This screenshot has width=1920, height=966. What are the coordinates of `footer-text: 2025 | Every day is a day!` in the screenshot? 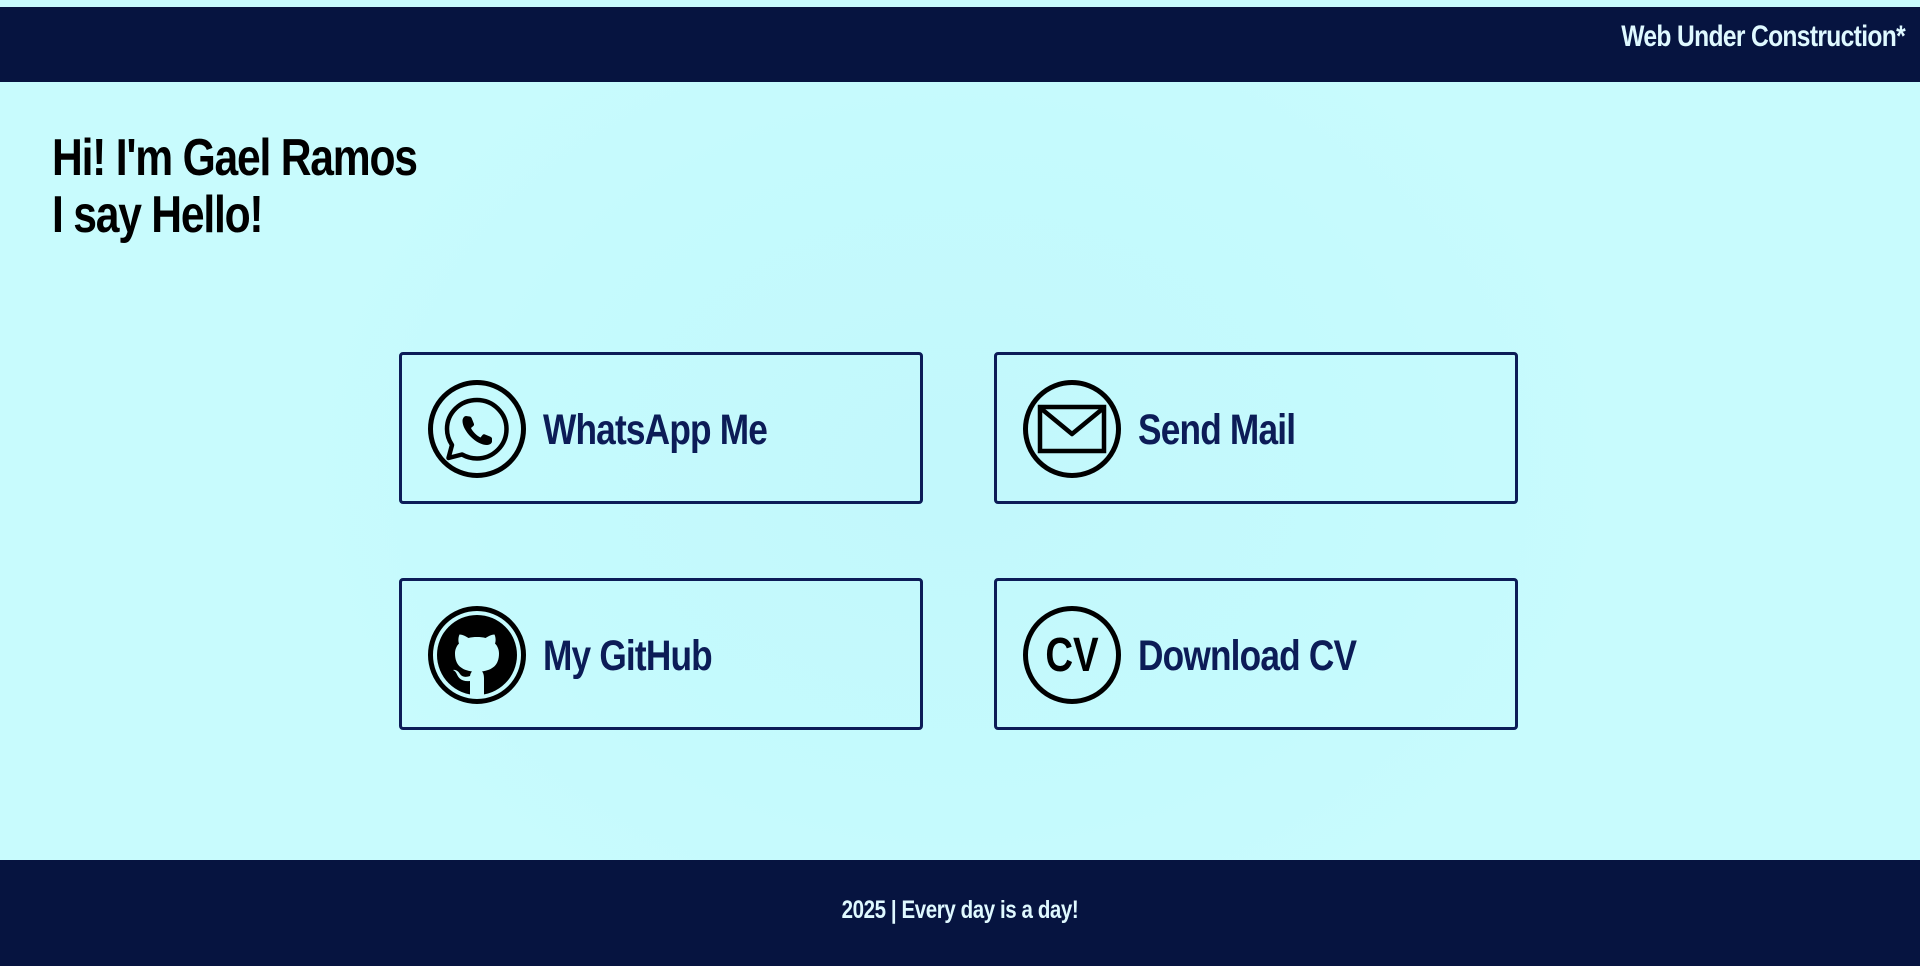 It's located at (960, 910).